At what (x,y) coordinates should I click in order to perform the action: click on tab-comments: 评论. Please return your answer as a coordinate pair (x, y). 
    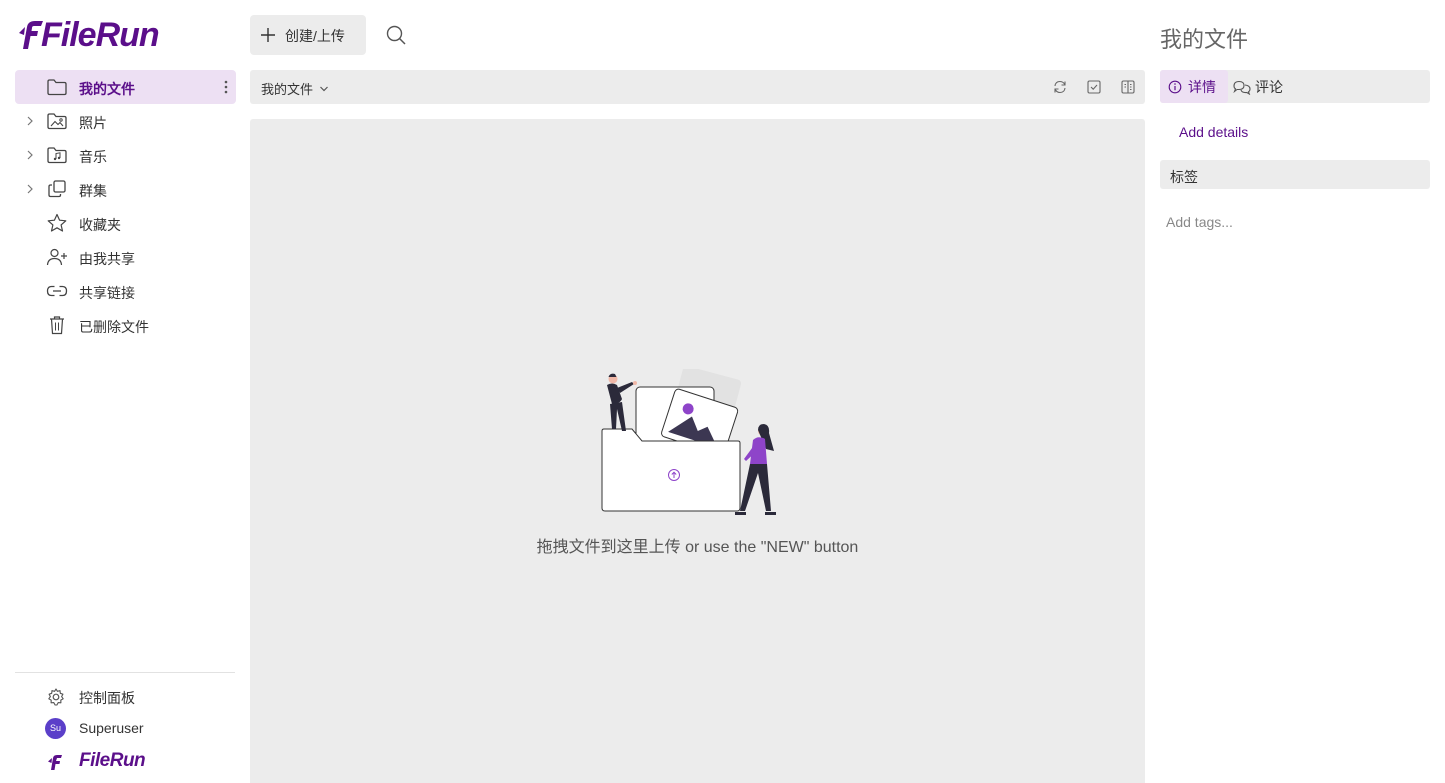
    Looking at the image, I should click on (1267, 86).